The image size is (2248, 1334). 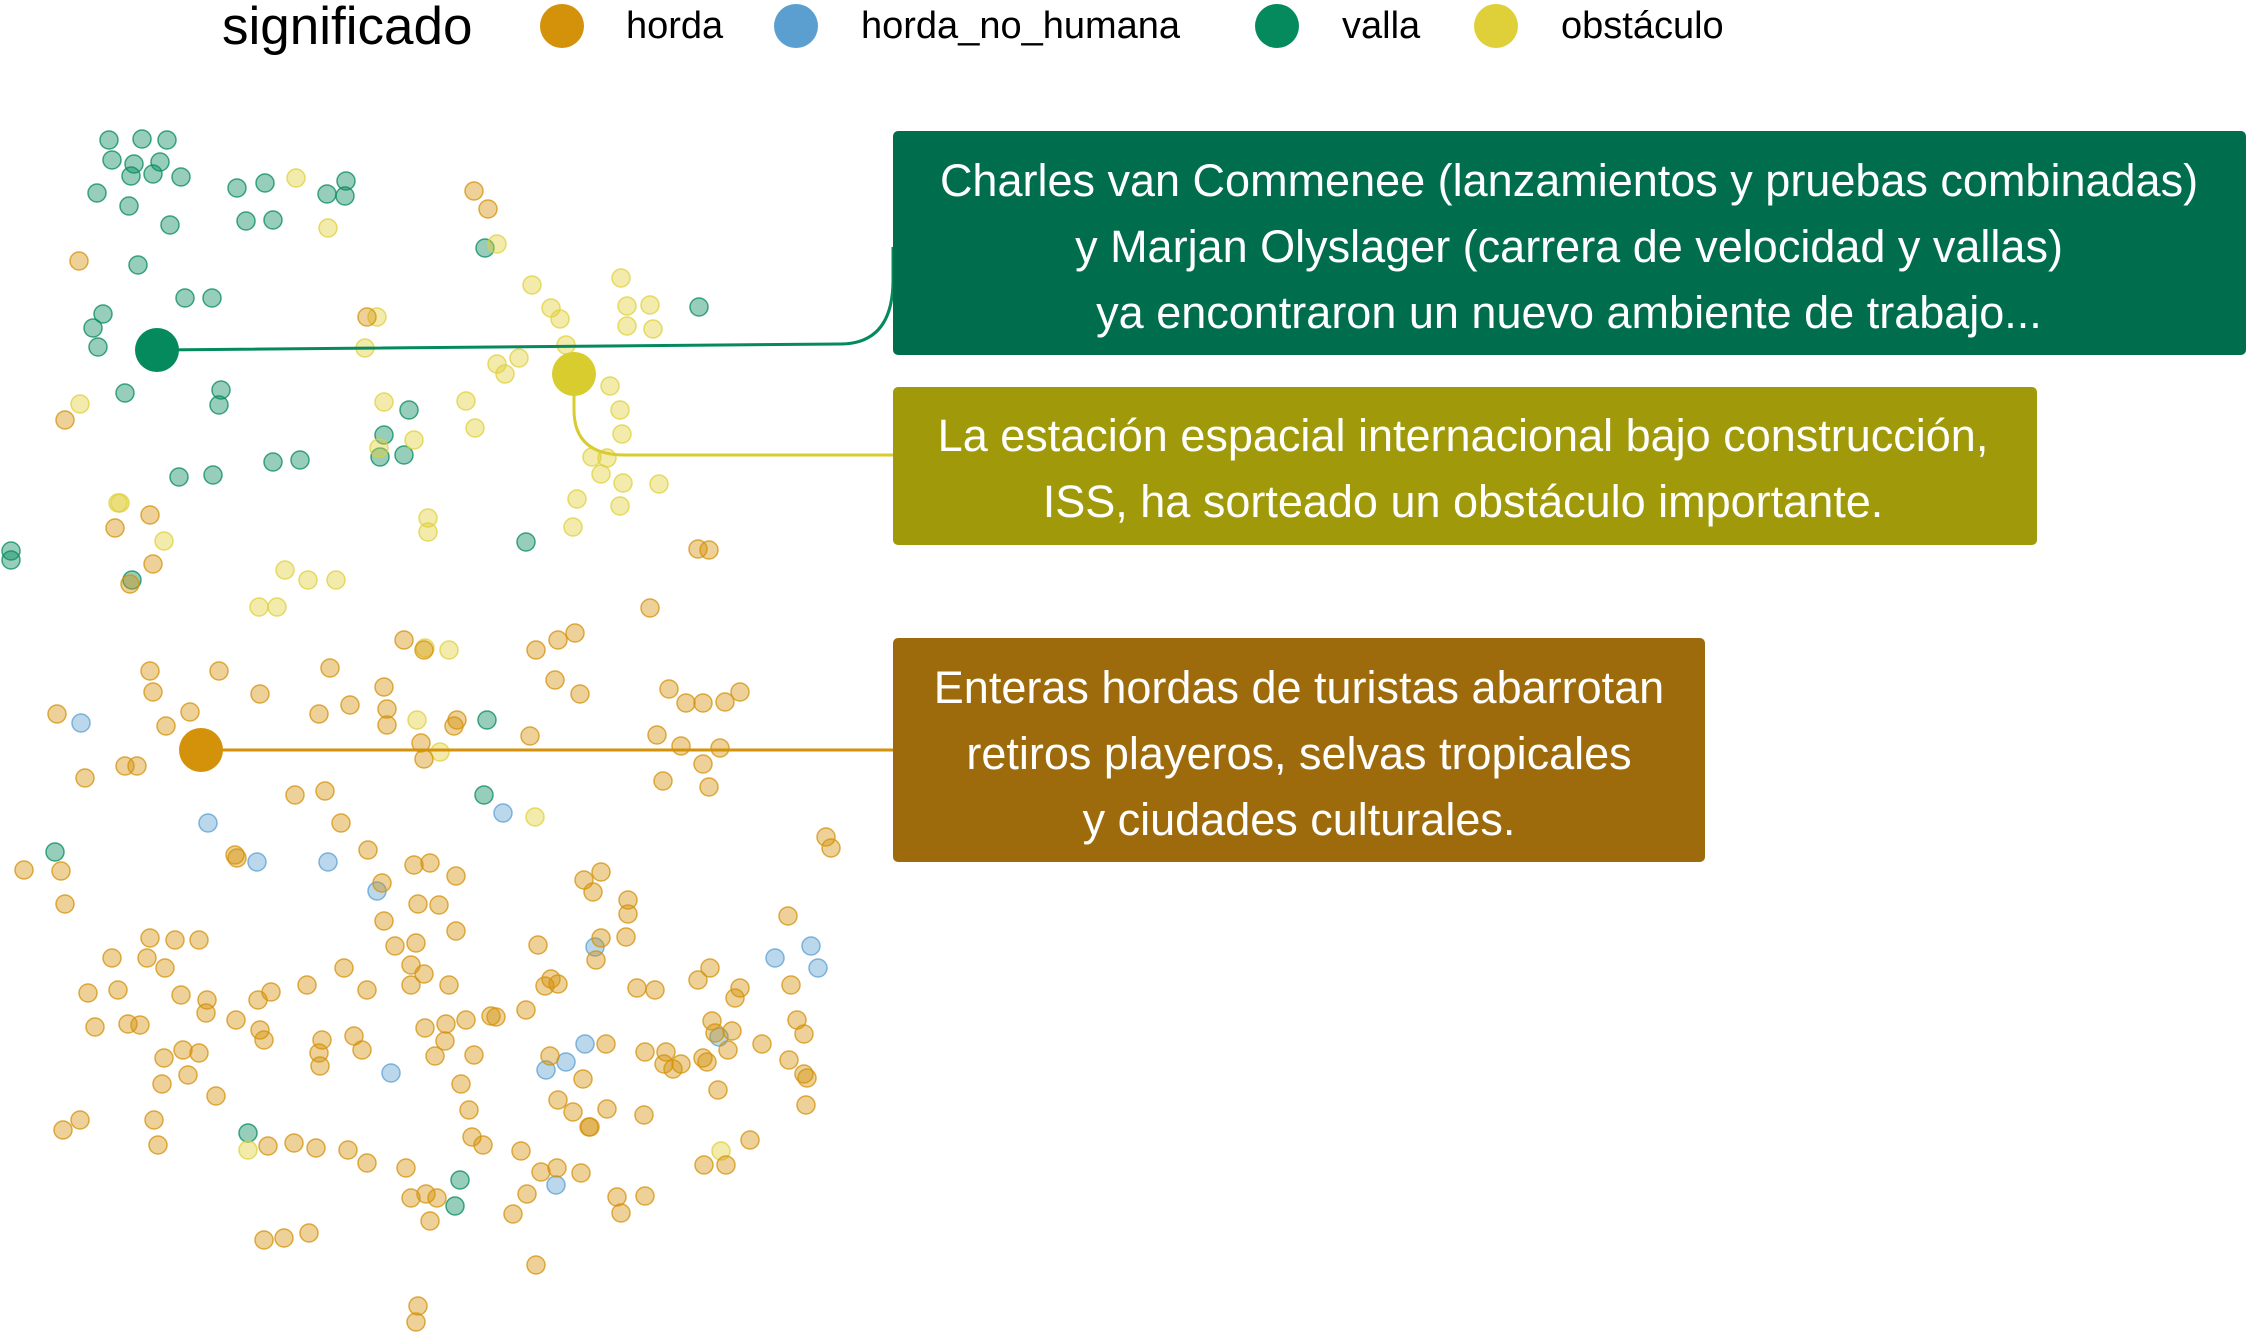 I want to click on legend-label-horda-no-humana: horda_no_humana, so click(x=1021, y=26).